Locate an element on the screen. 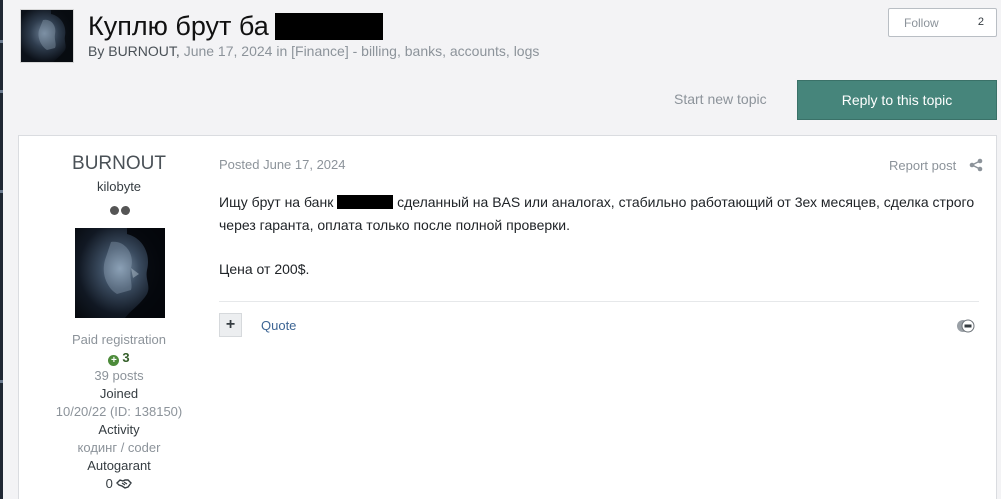 Image resolution: width=1001 pixels, height=499 pixels. rank-pips-icon is located at coordinates (120, 208).